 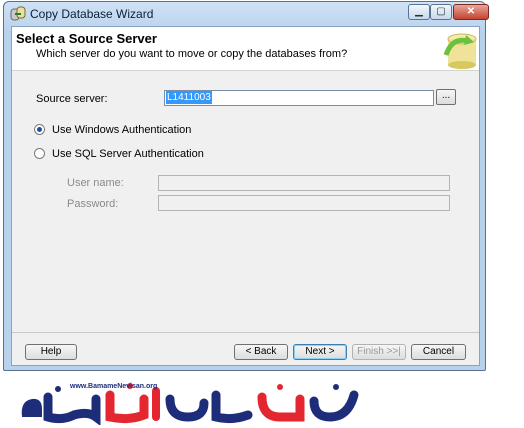 What do you see at coordinates (304, 203) in the screenshot?
I see `password-field` at bounding box center [304, 203].